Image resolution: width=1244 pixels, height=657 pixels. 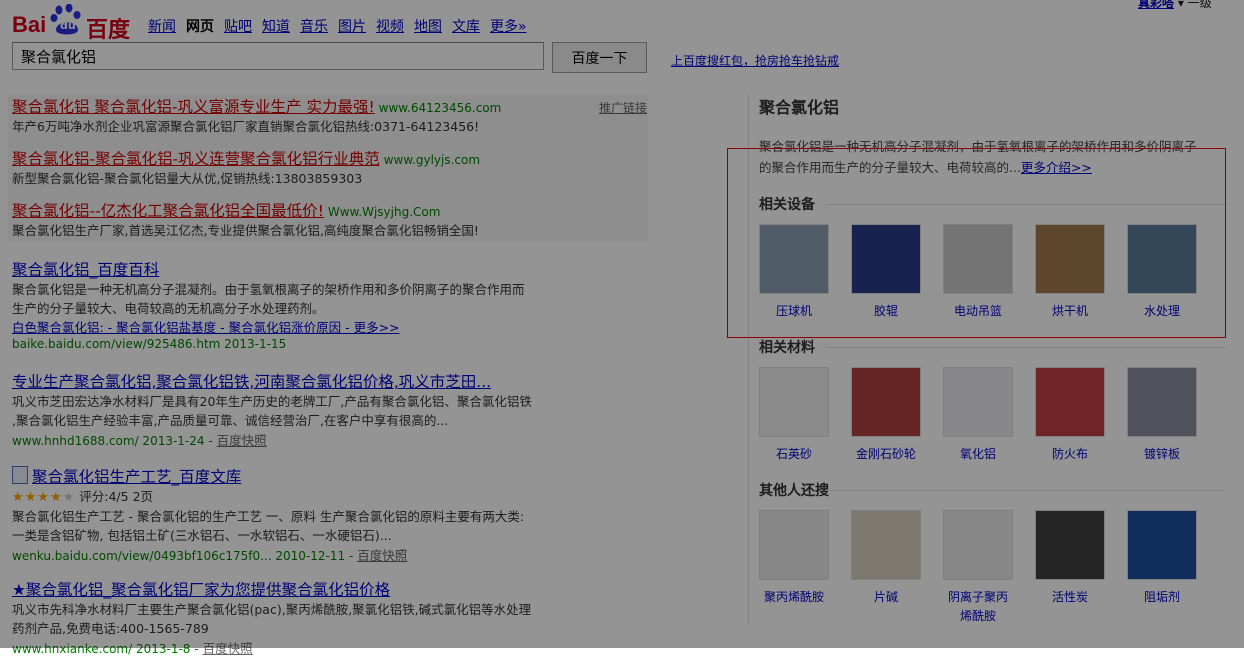 What do you see at coordinates (44, 497) in the screenshot?
I see `star-rating-icon: ★★★★★` at bounding box center [44, 497].